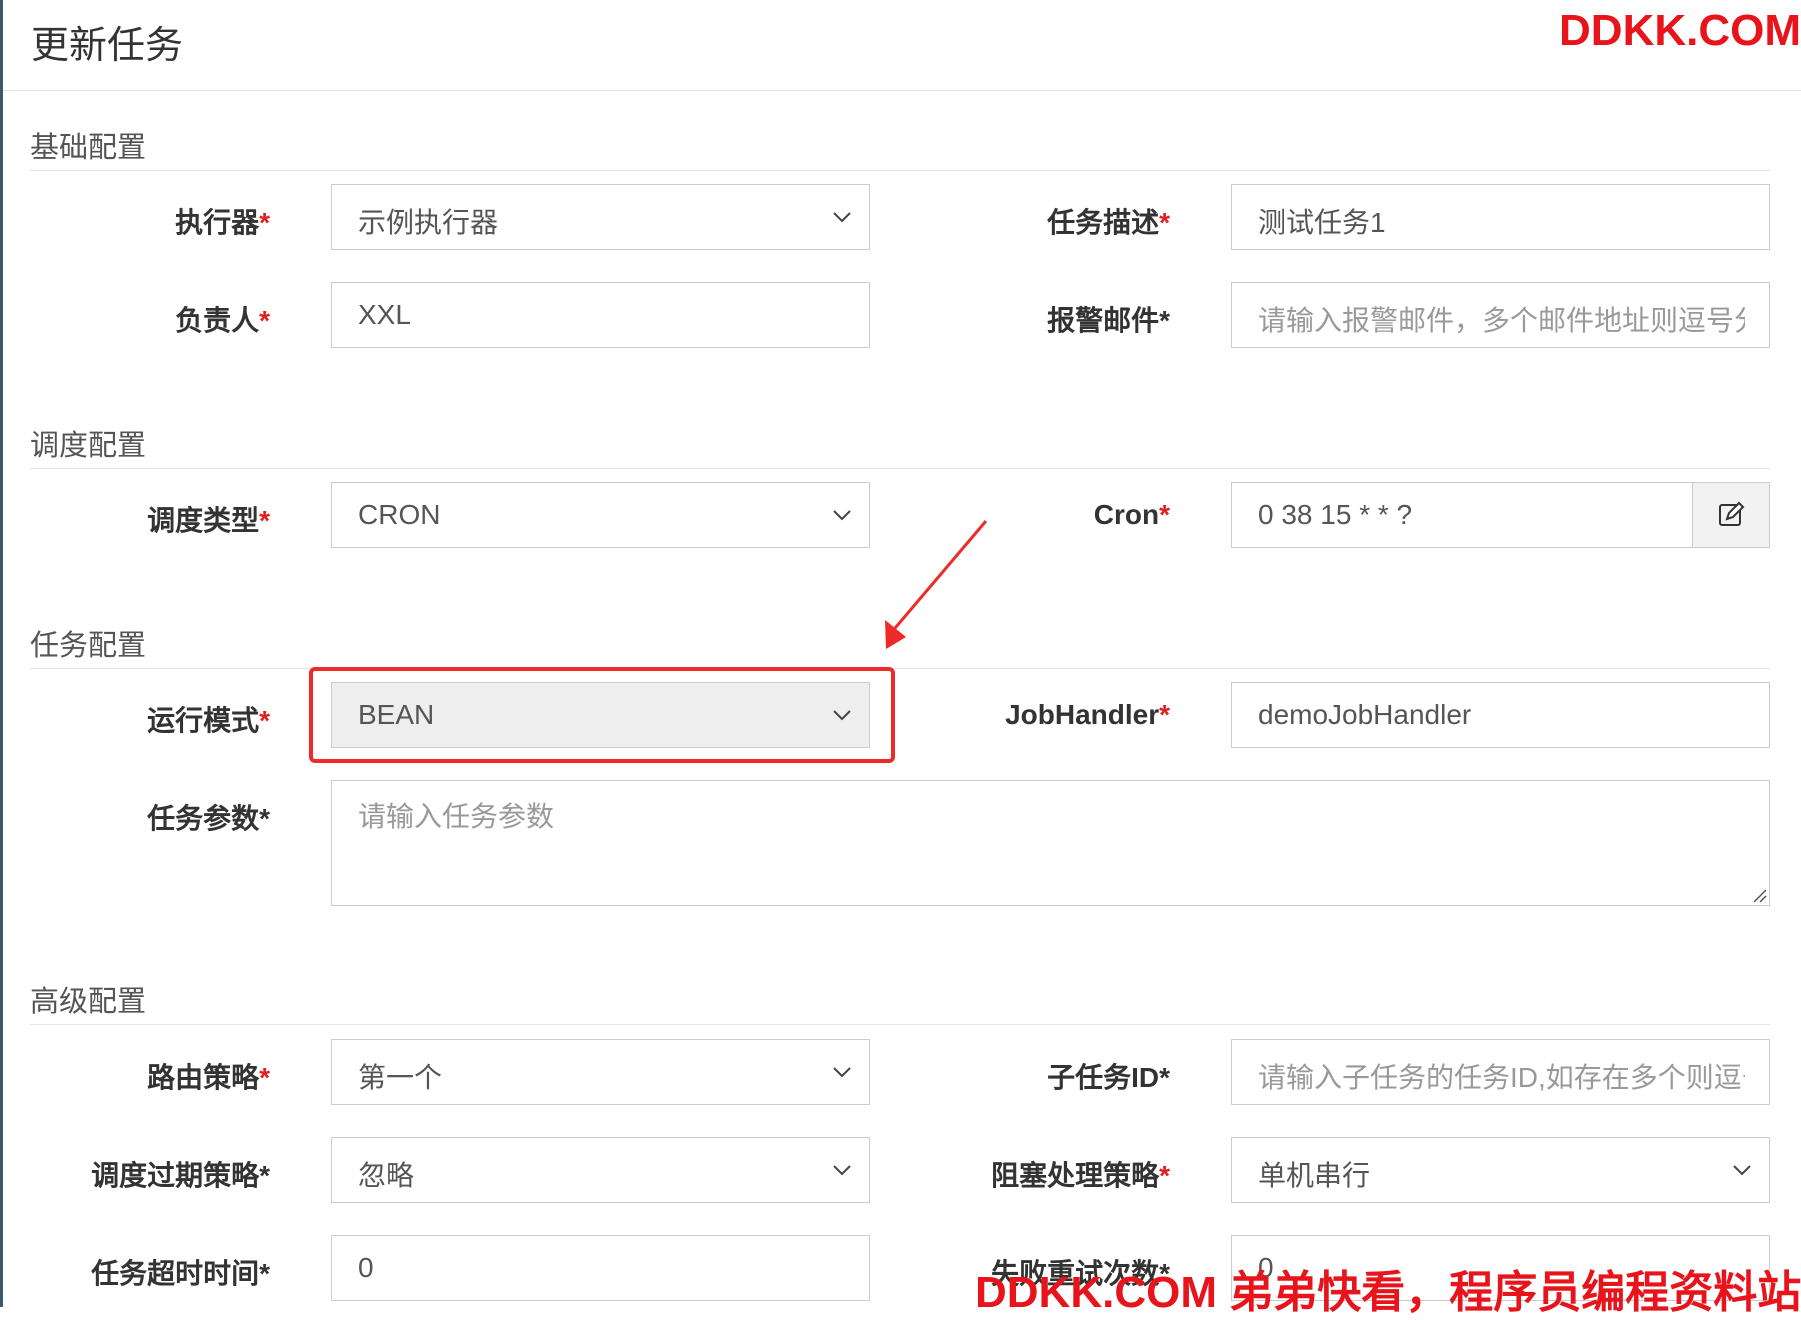  Describe the element at coordinates (1108, 320) in the screenshot. I see `alarm-email-label: 报警邮件*` at that location.